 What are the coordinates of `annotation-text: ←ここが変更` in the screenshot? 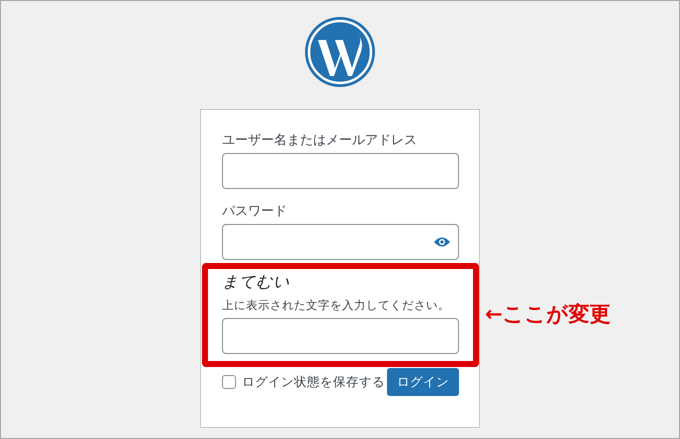 It's located at (548, 314).